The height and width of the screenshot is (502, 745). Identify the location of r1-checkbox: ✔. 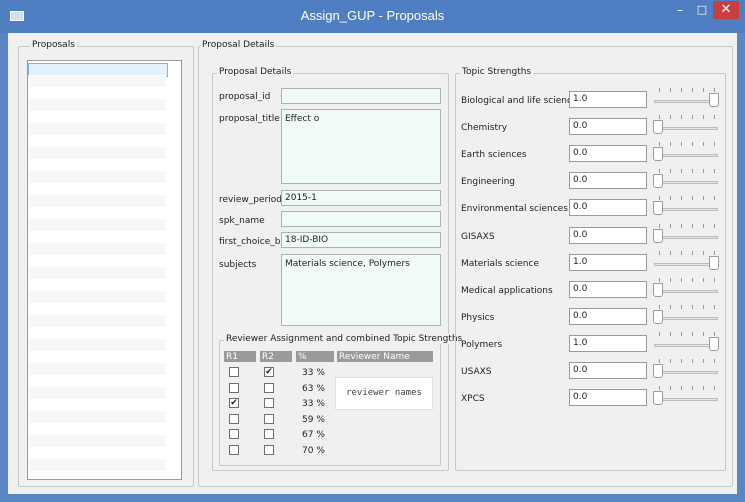
(234, 403).